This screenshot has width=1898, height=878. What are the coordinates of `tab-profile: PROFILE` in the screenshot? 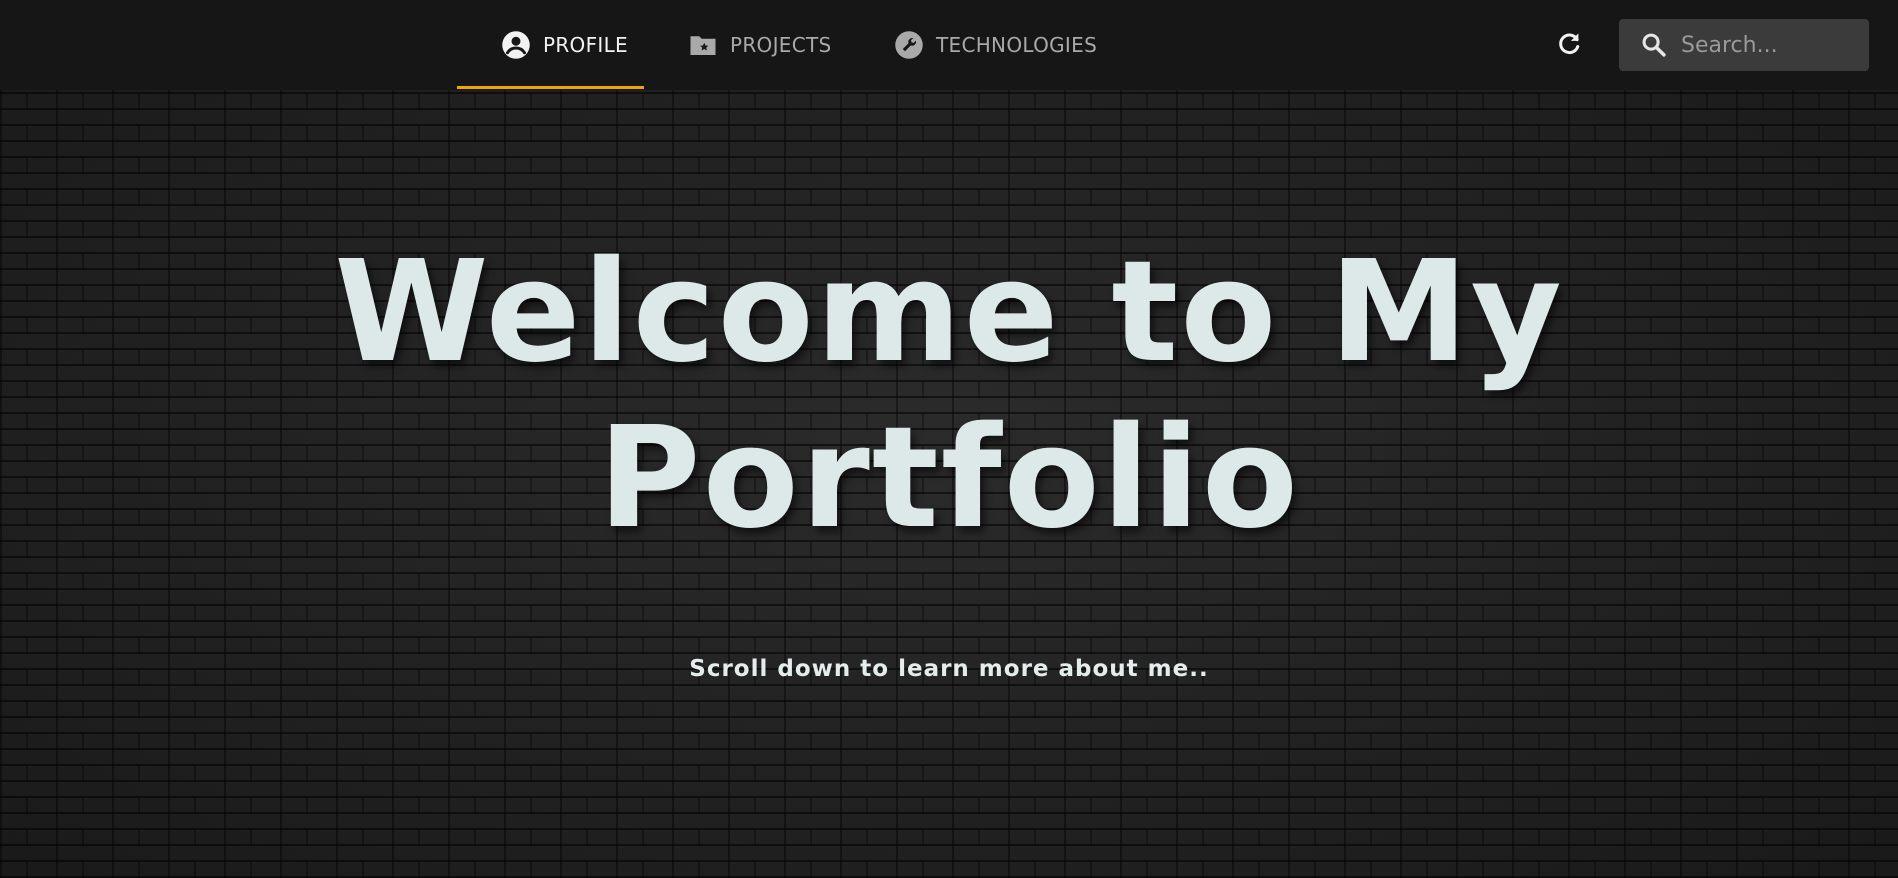 It's located at (550, 45).